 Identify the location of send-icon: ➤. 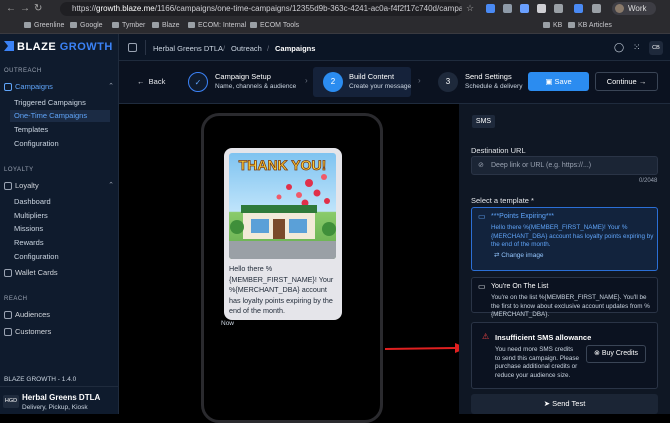
(546, 403).